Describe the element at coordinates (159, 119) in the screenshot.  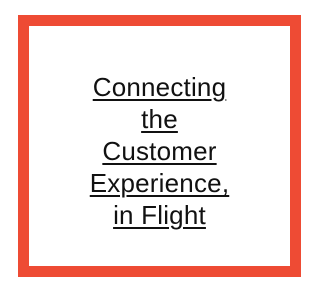
I see `title-line-2: the` at that location.